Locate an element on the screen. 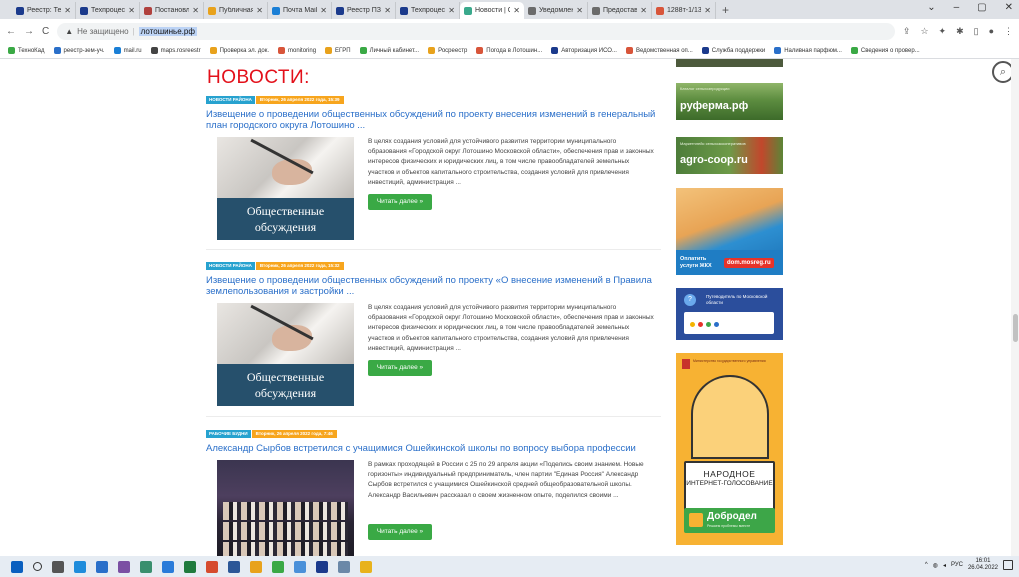 The image size is (1019, 577). bookmark-item: Росреестр is located at coordinates (447, 50).